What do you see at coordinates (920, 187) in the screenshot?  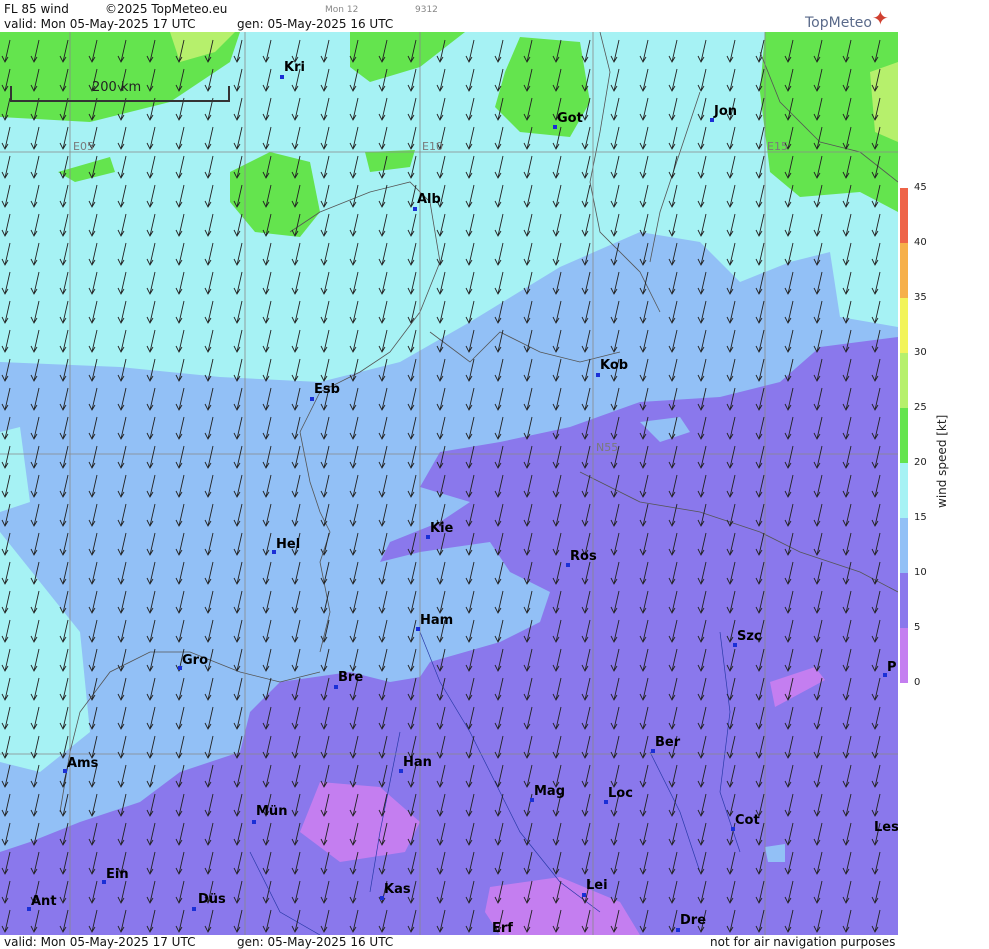 I see `legend-tick: 45` at bounding box center [920, 187].